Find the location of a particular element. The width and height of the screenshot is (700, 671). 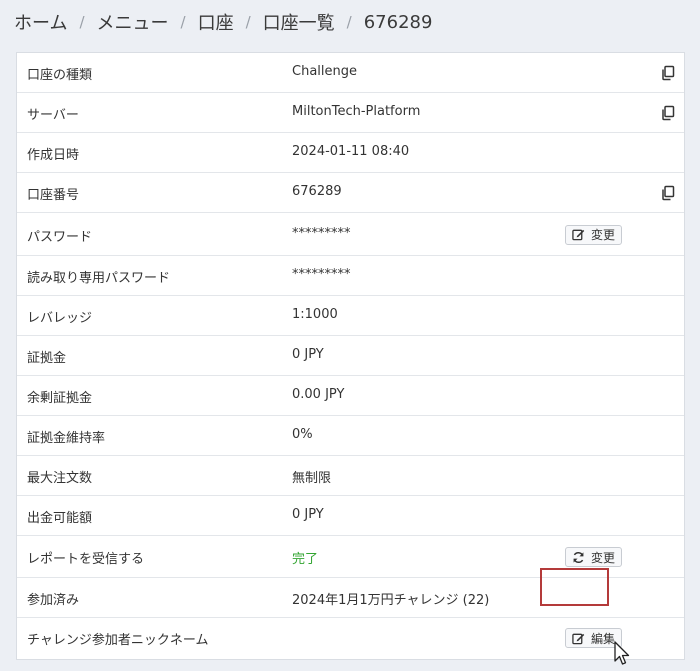

breadcrumb-account-list: 口座一覧 is located at coordinates (299, 22).